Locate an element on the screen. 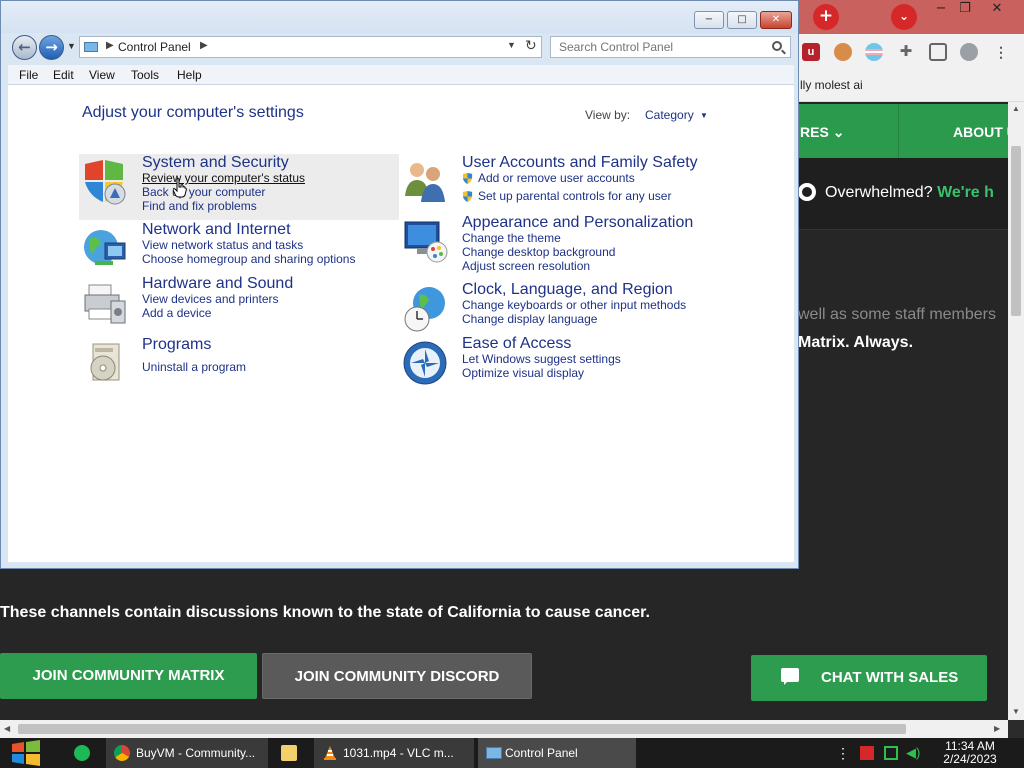 This screenshot has width=1024, height=768. category-link: Back up your computer is located at coordinates (203, 192).